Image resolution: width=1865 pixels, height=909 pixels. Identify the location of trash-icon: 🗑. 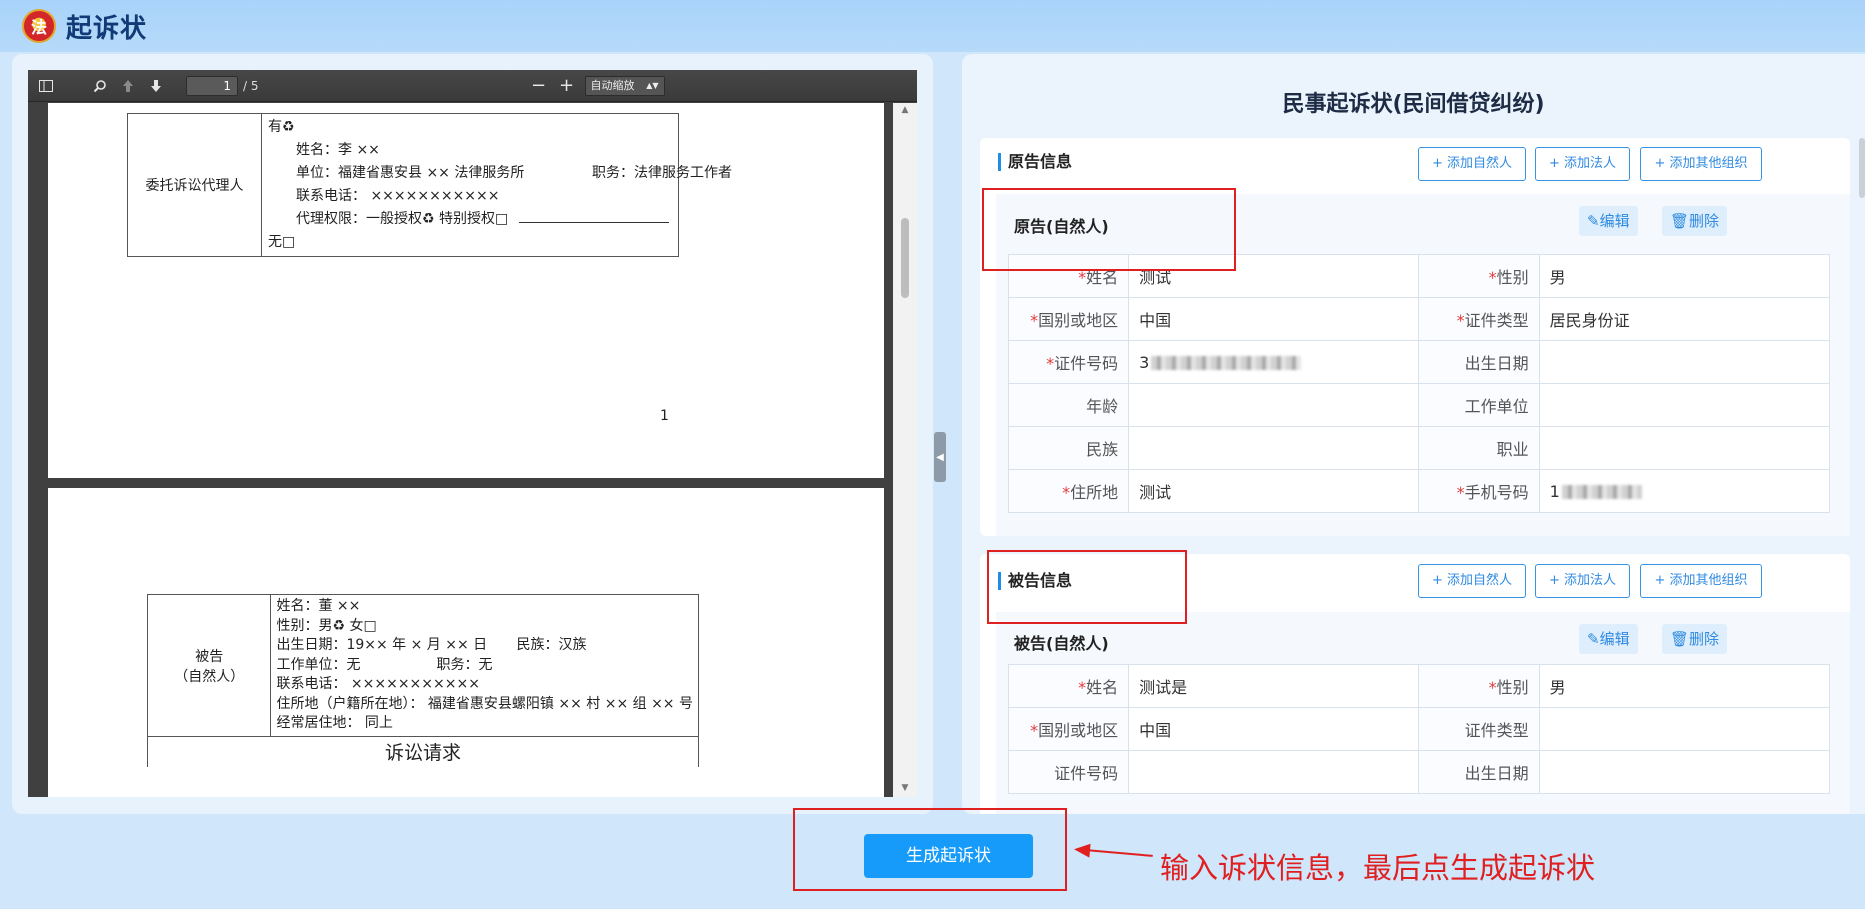
(1680, 639).